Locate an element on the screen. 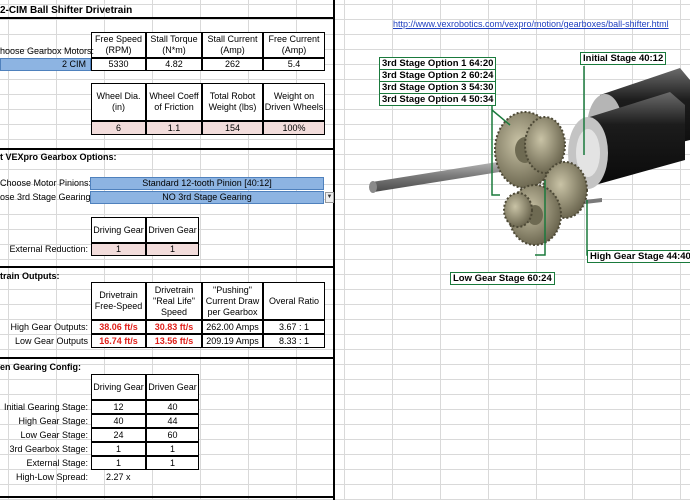  gear-row-label: External Stage: is located at coordinates (57, 463).